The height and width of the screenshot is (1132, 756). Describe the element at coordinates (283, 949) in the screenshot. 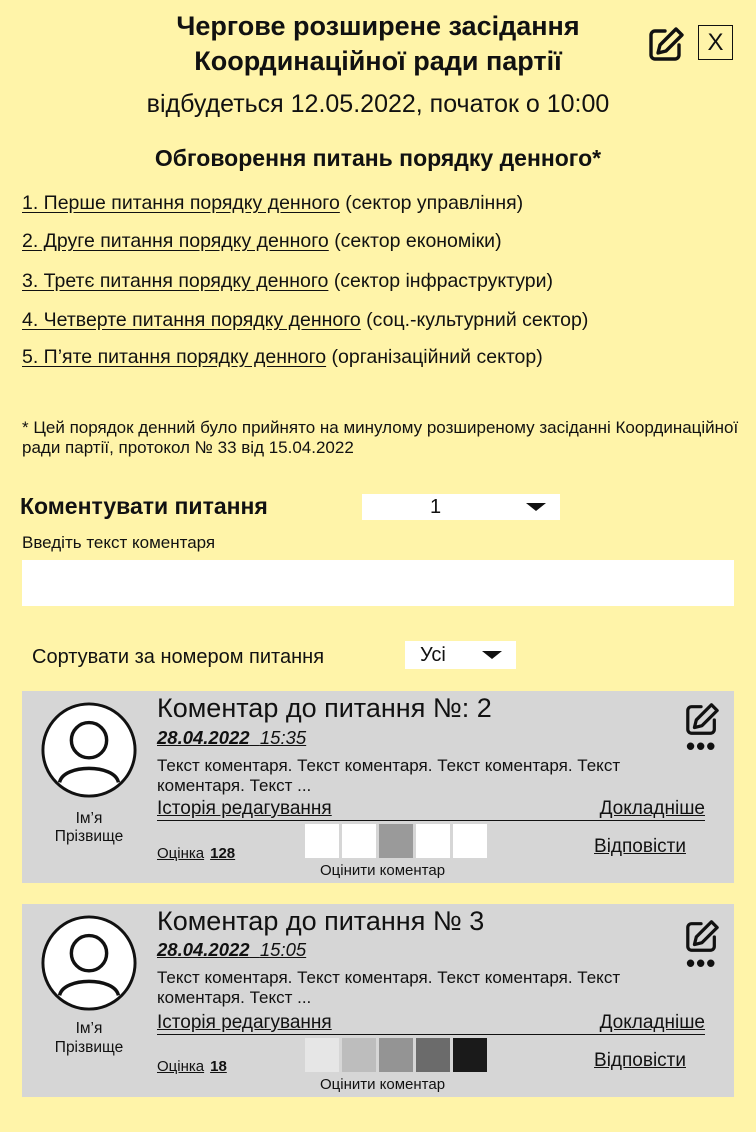

I see `comment-time: 15:05` at that location.